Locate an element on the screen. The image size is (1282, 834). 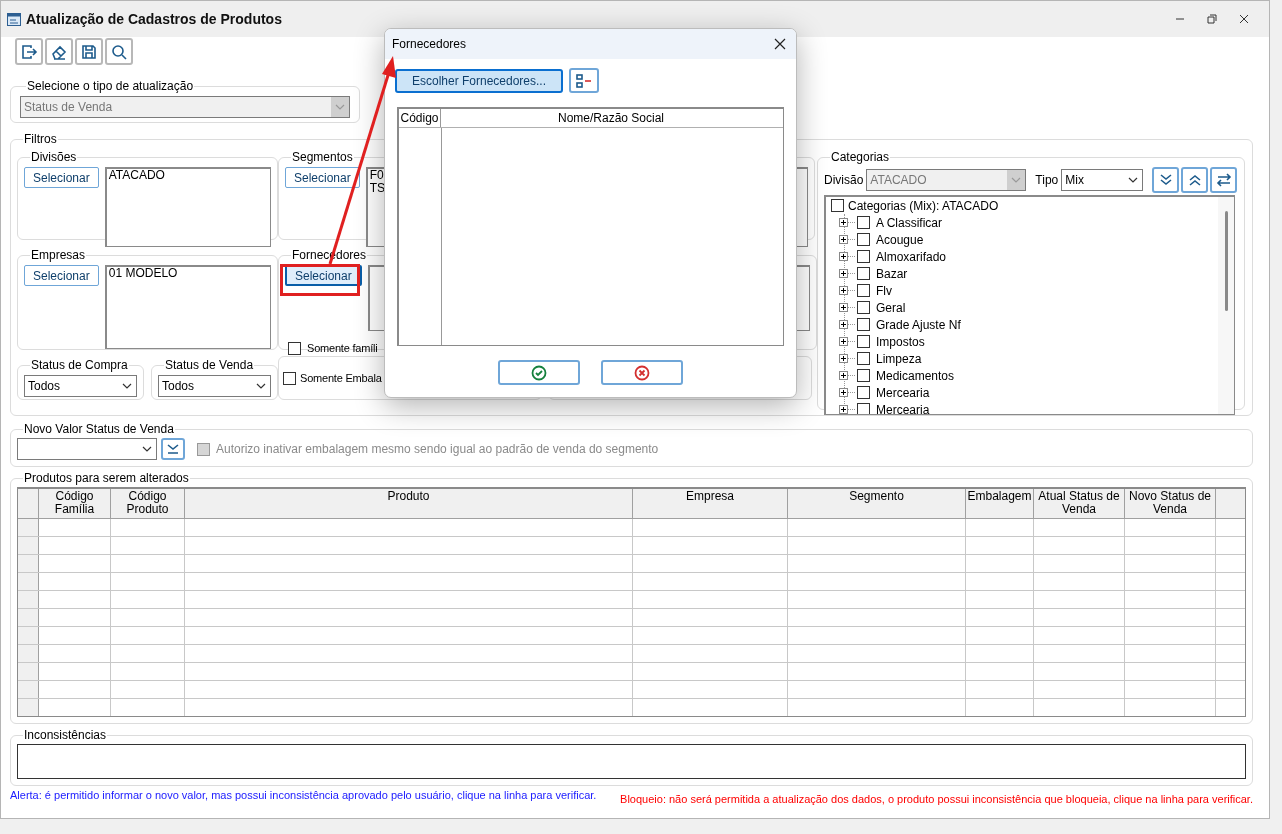
column-header: Código Família is located at coordinates (75, 503).